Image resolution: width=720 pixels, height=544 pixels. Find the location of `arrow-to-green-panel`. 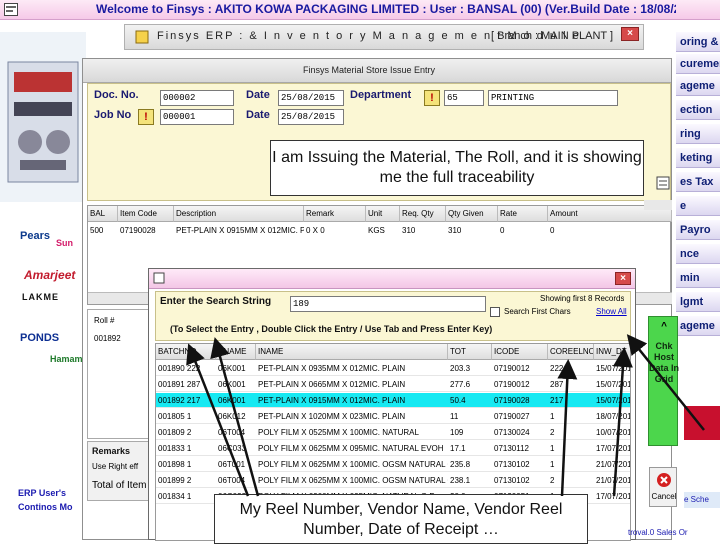

arrow-to-green-panel is located at coordinates (665, 382).